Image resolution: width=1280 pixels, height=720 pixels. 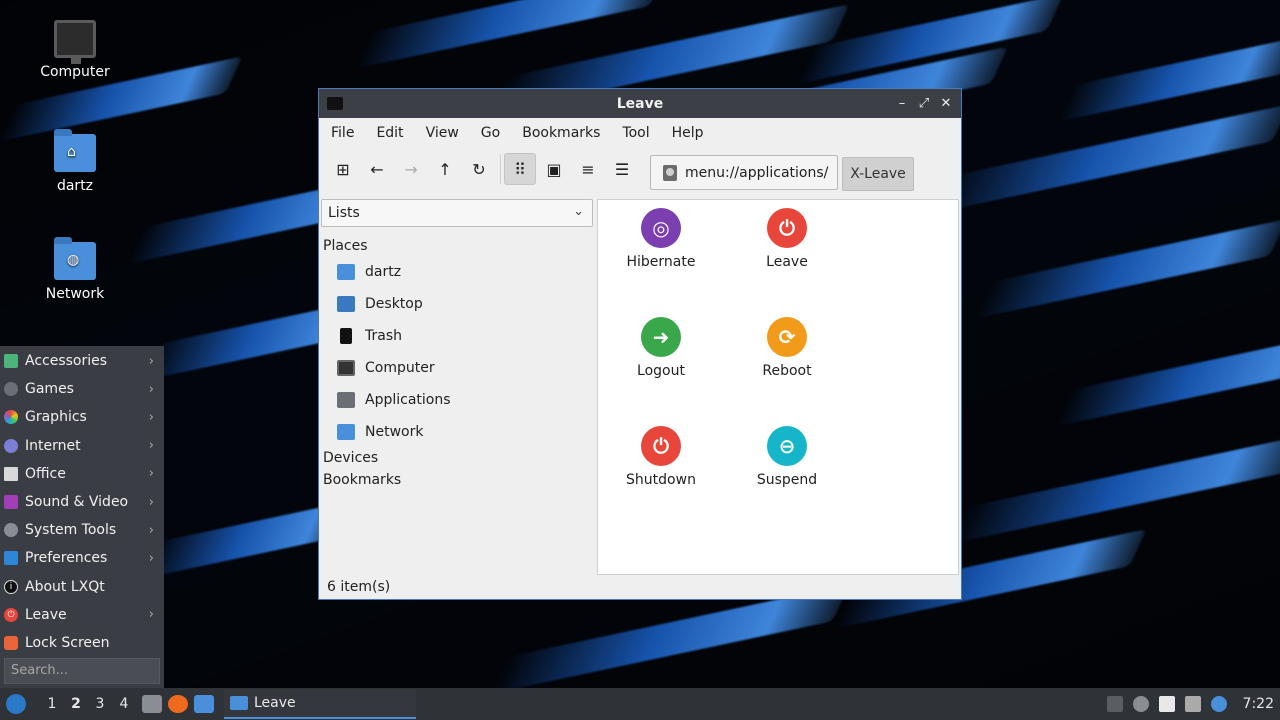 I want to click on desktop-icon-home: ⌂ dartz, so click(x=75, y=161).